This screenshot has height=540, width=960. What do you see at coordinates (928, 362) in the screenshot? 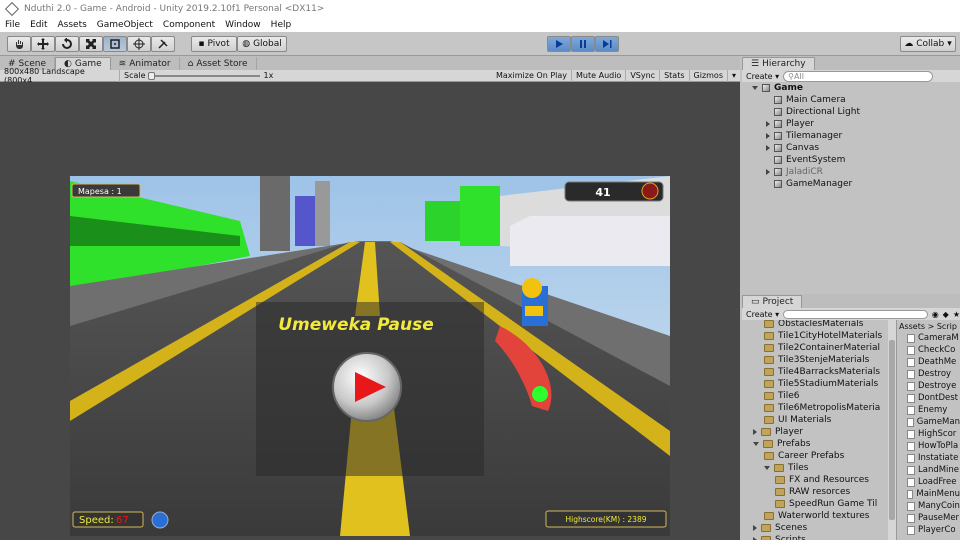
I see `project-file-item: DeathMe` at bounding box center [928, 362].